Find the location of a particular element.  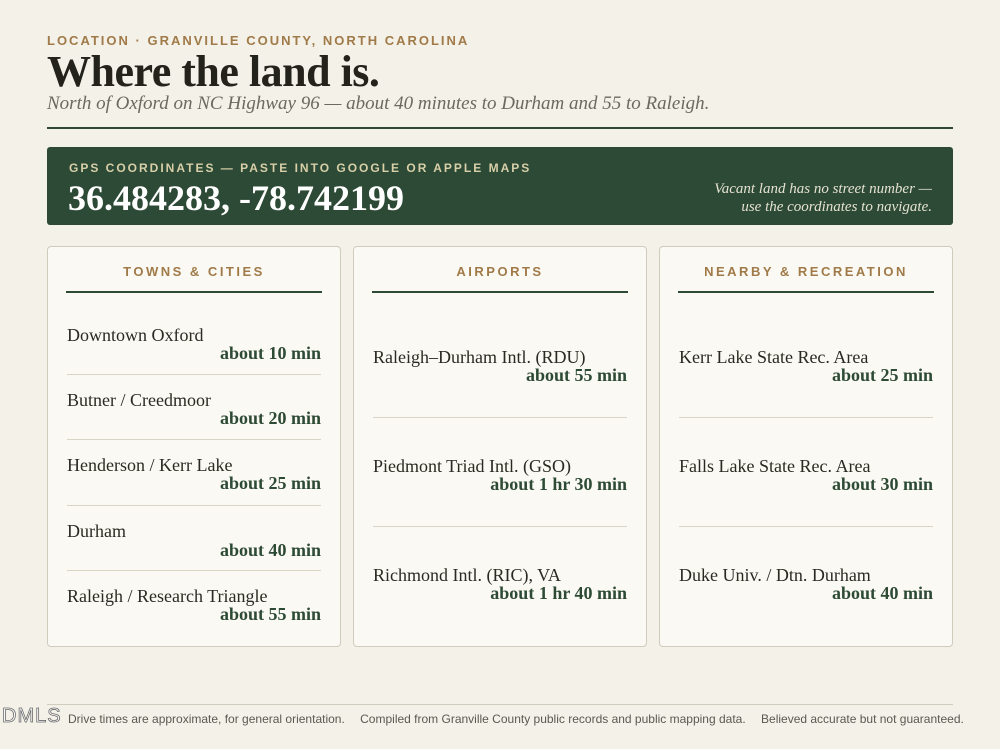

list-item: Butner / Creedmoor about 20 min is located at coordinates (194, 409).